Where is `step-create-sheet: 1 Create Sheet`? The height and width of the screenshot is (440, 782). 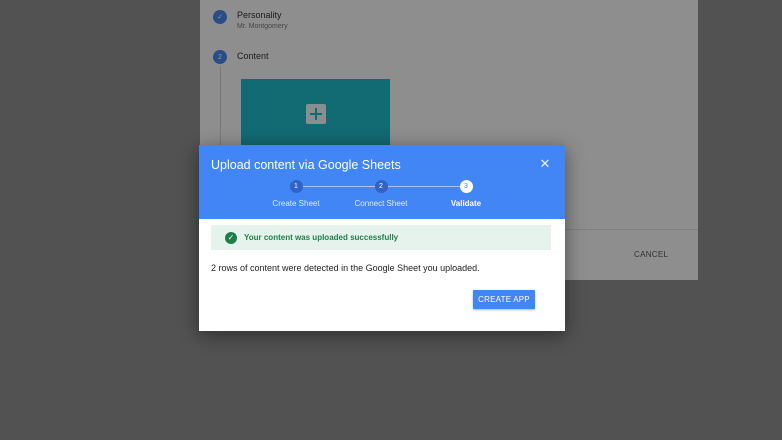
step-create-sheet: 1 Create Sheet is located at coordinates (296, 194).